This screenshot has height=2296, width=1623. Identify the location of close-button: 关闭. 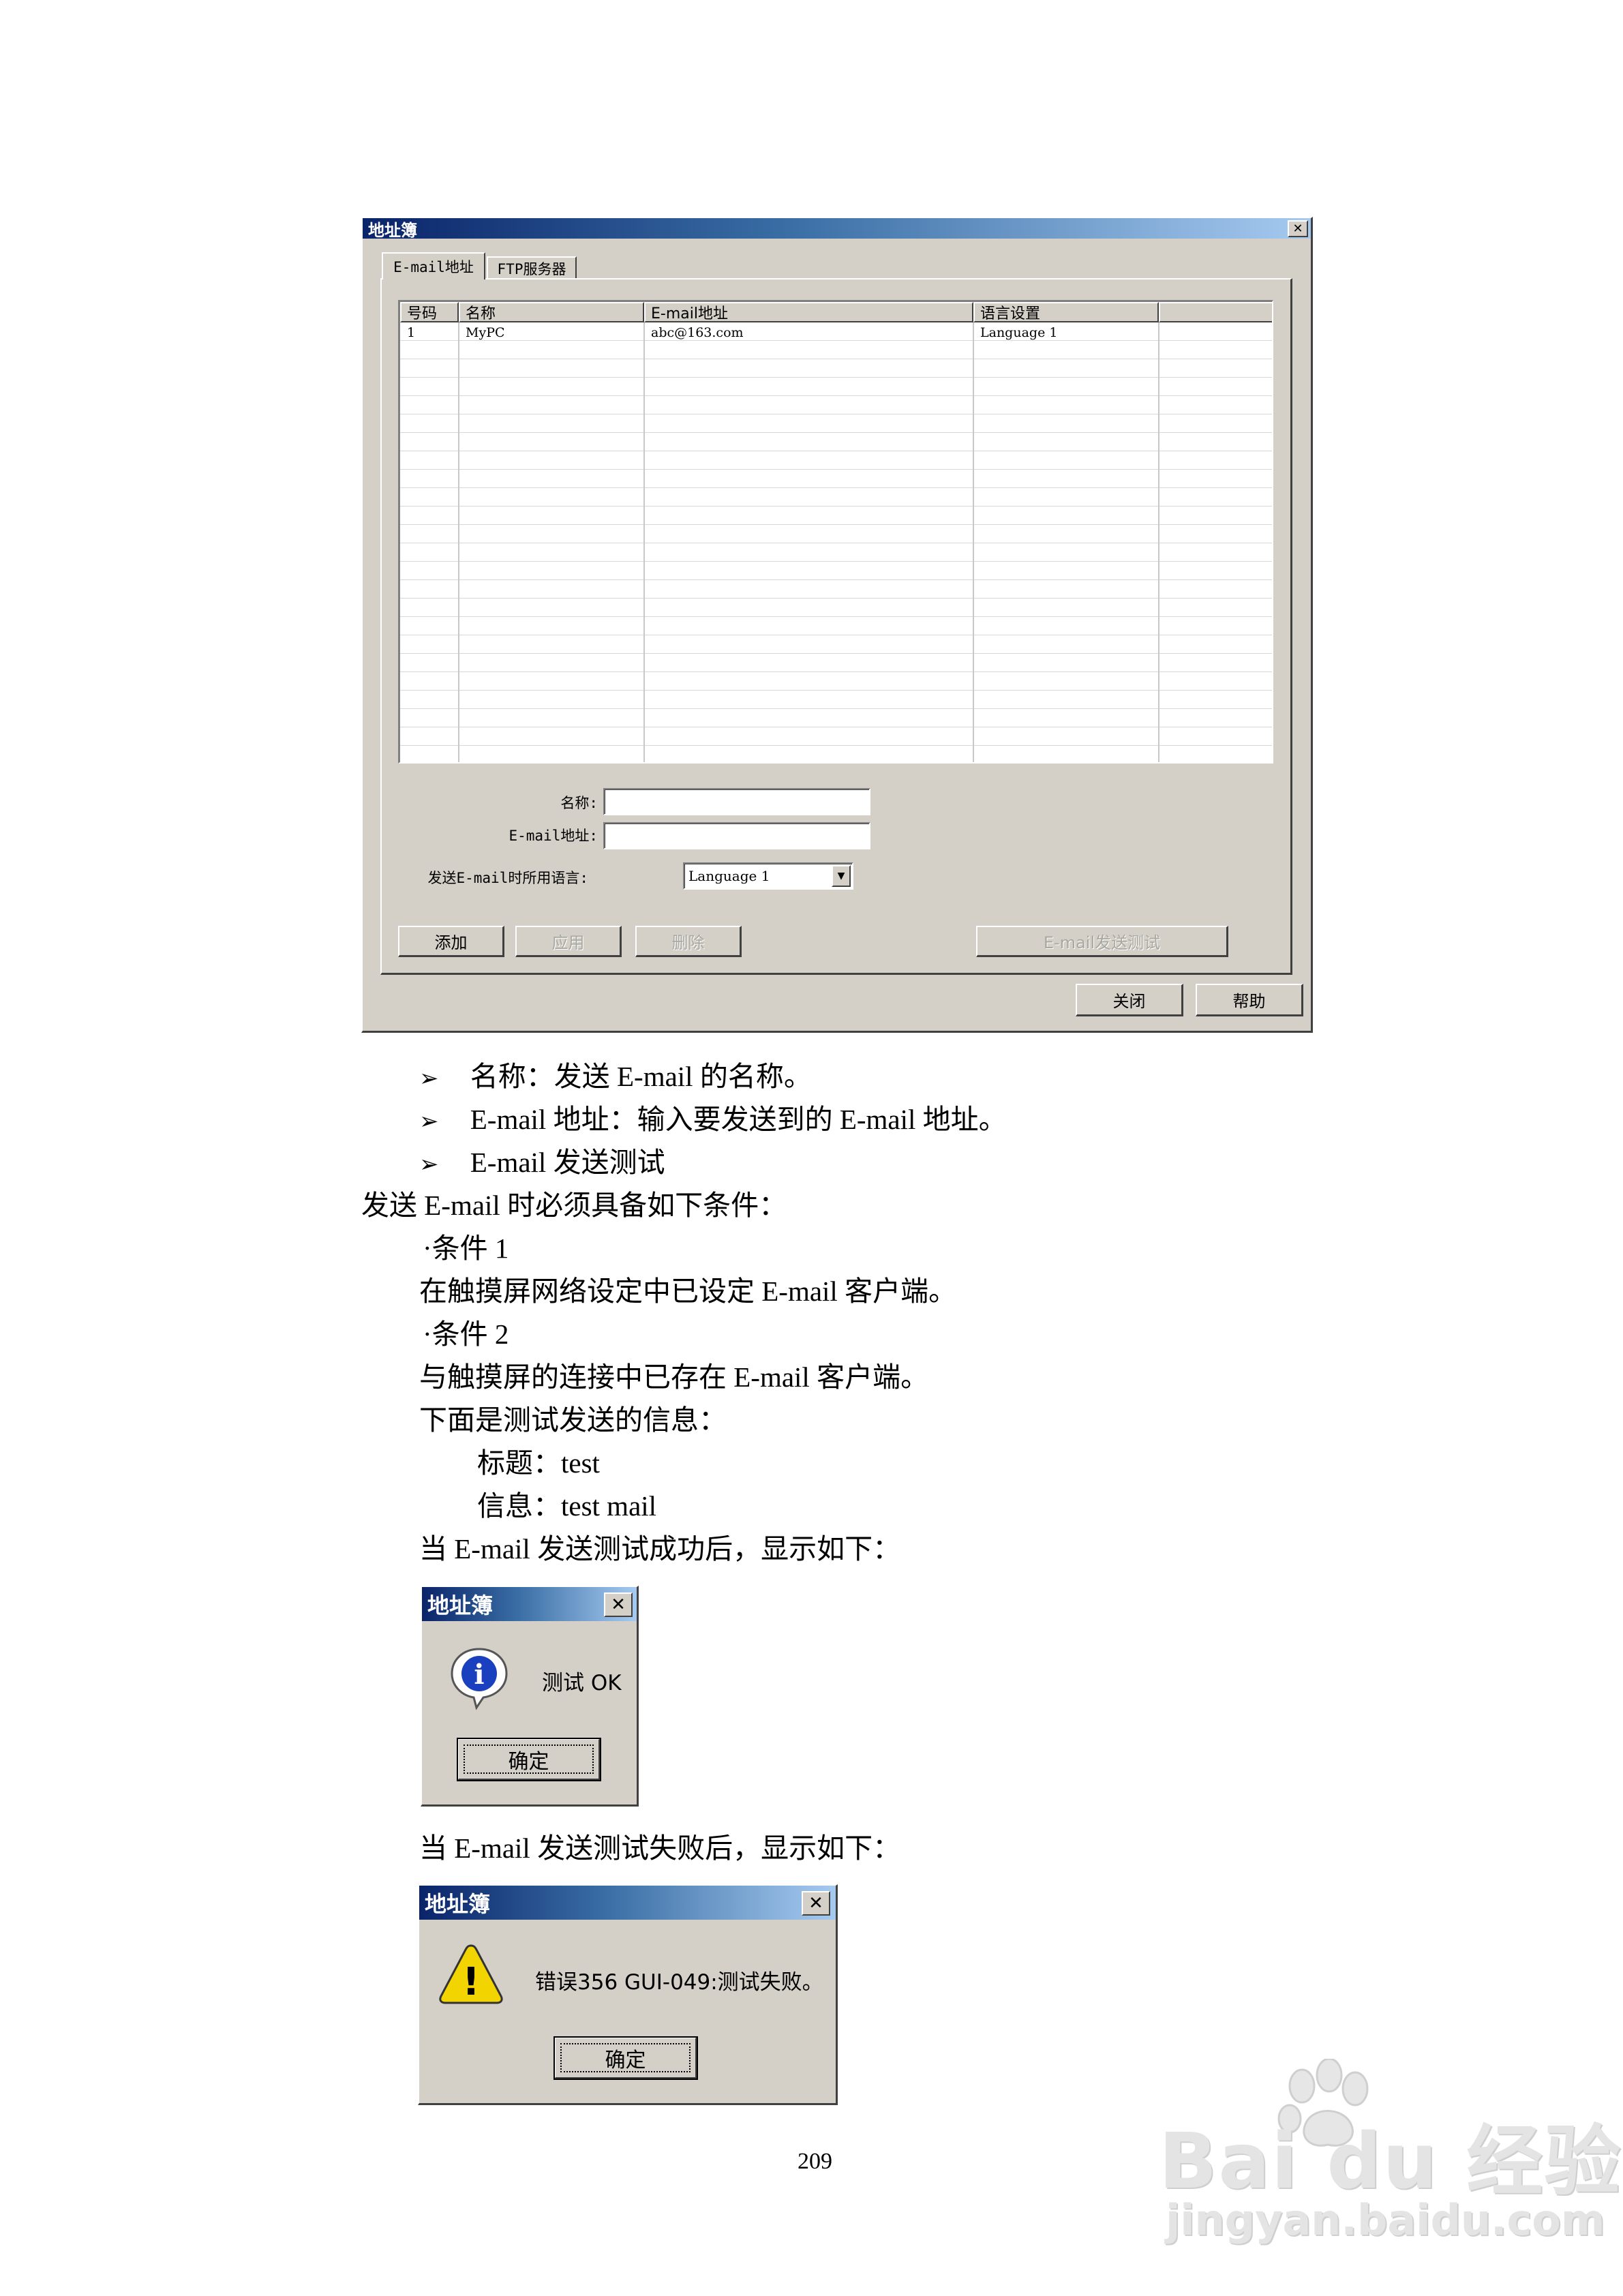
(1129, 1000).